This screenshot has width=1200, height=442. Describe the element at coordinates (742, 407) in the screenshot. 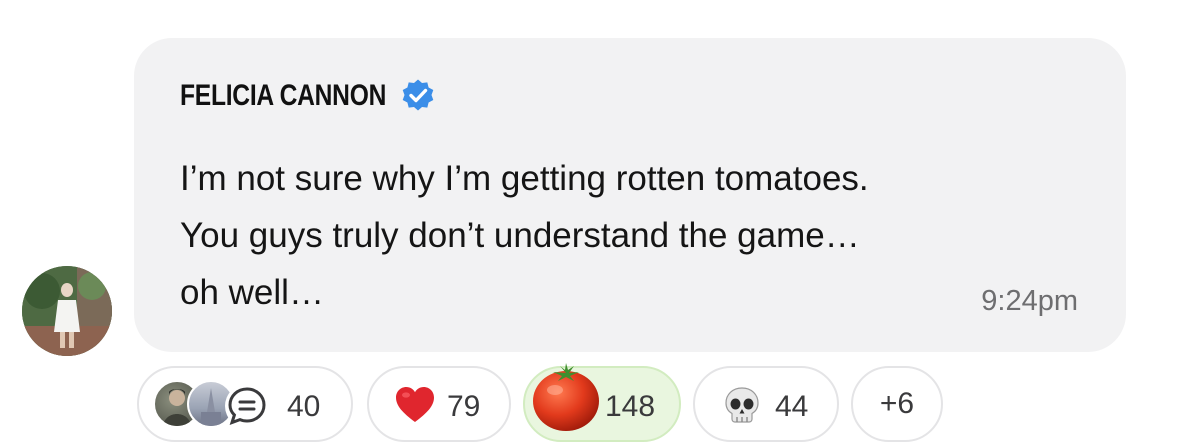

I see `skull-icon` at that location.